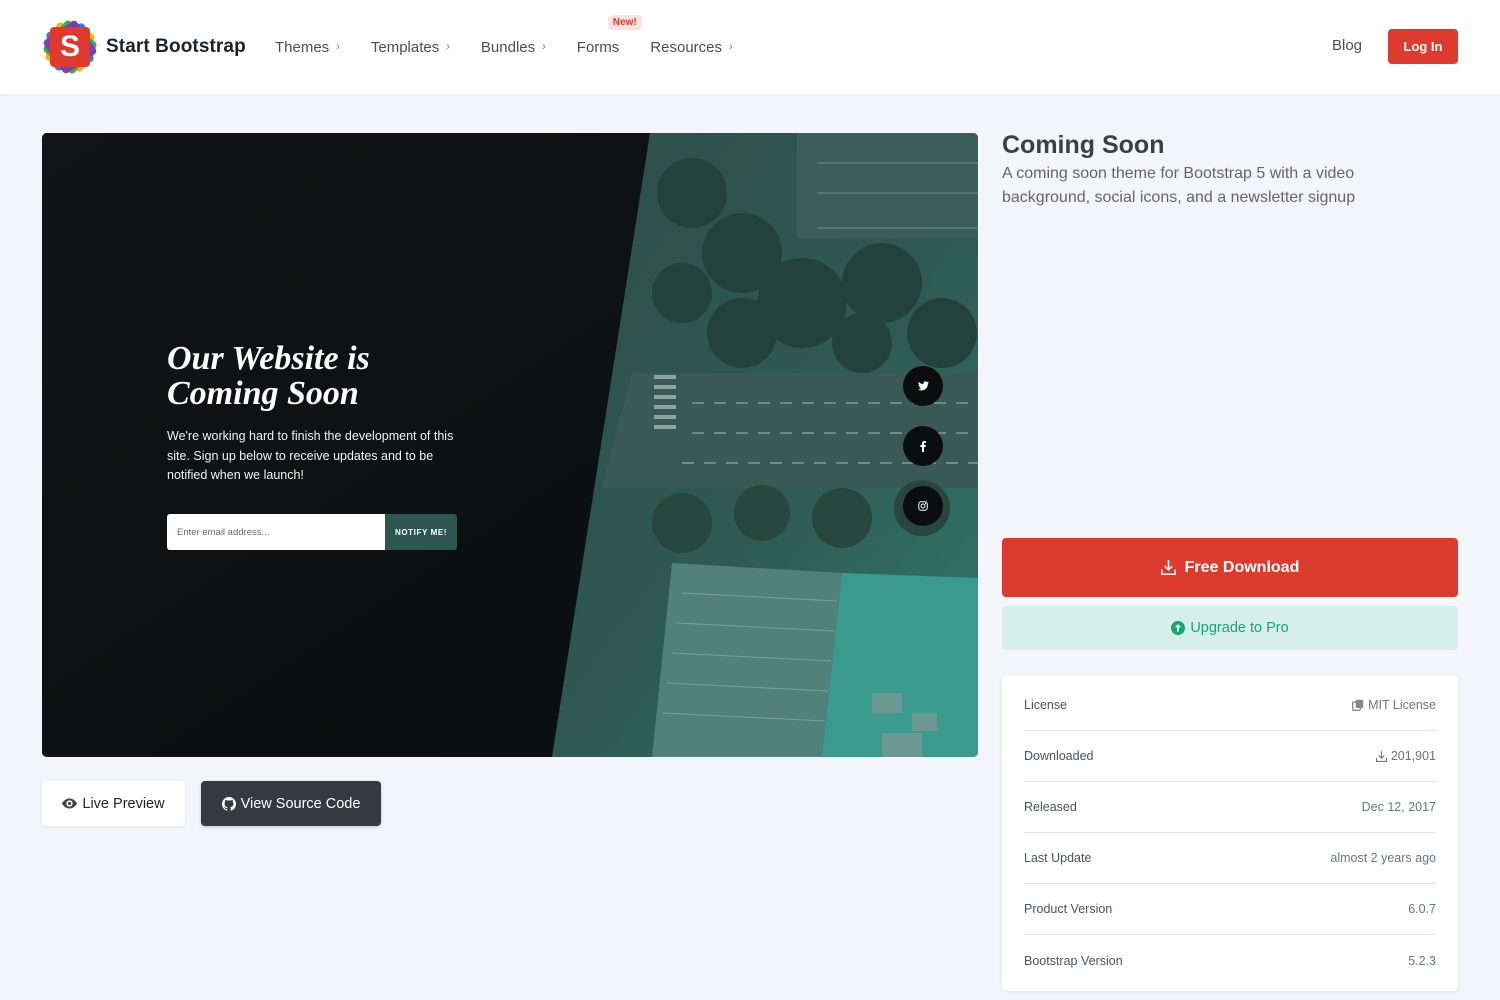  What do you see at coordinates (176, 46) in the screenshot?
I see `brand-name: Start Bootstrap` at bounding box center [176, 46].